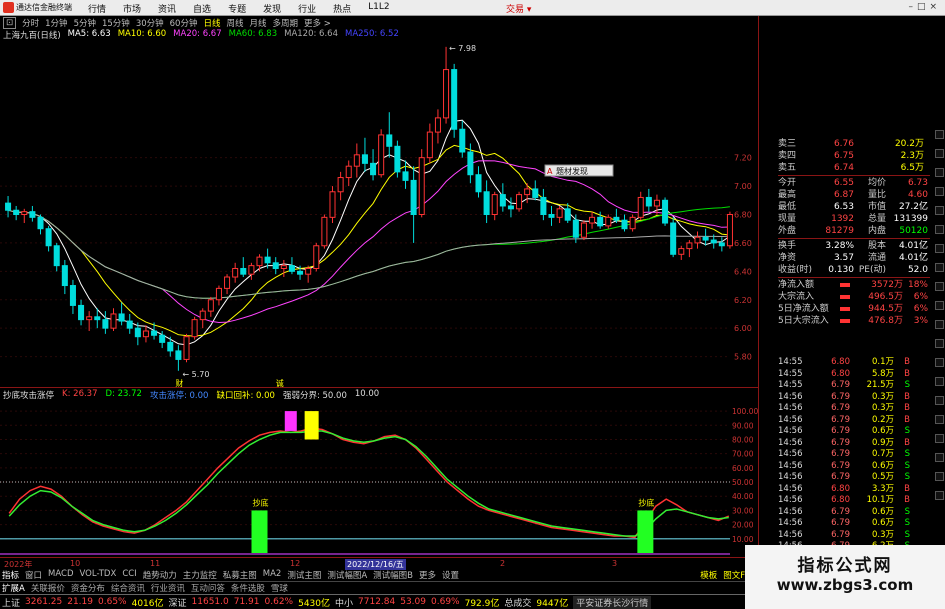  I want to click on tick-row: 14:56 6.80 10.1万 B, so click(854, 501).